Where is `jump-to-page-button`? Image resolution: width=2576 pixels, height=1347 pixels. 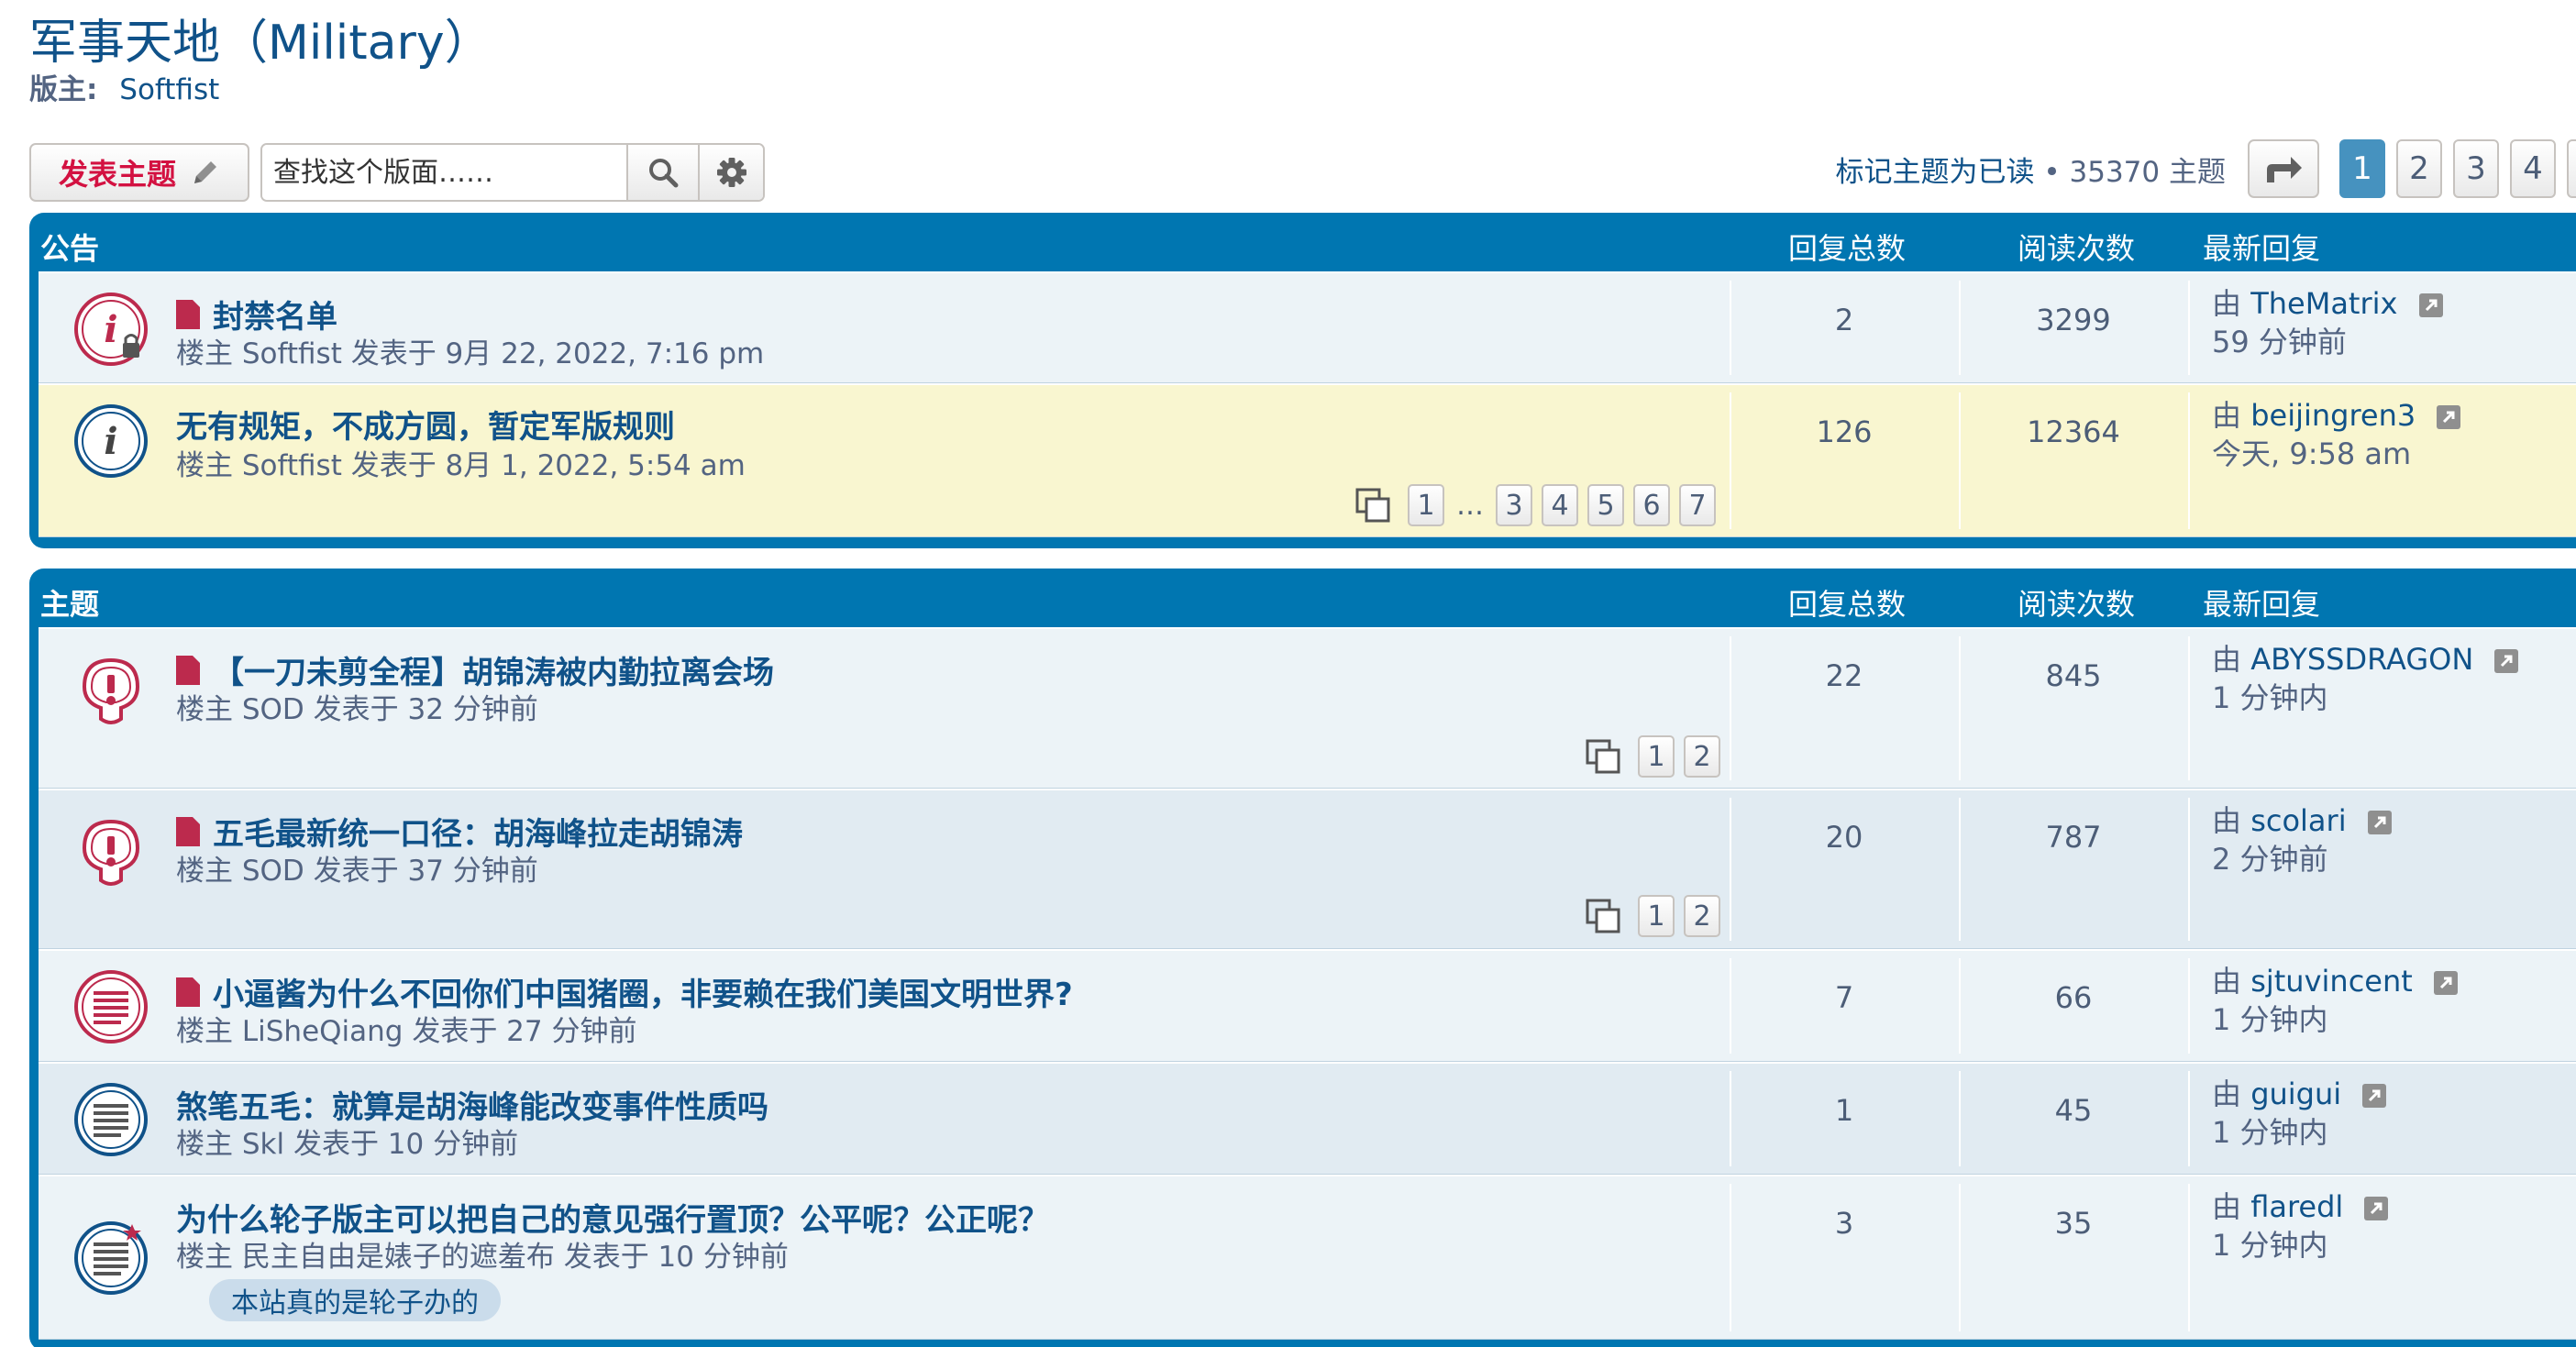
jump-to-page-button is located at coordinates (2283, 168).